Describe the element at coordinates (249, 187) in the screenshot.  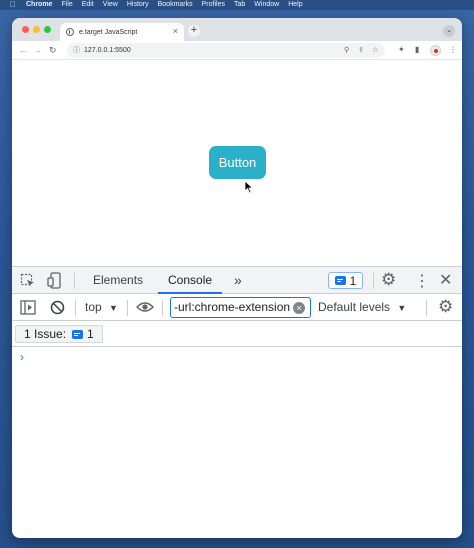
I see `mouse-cursor-icon` at that location.